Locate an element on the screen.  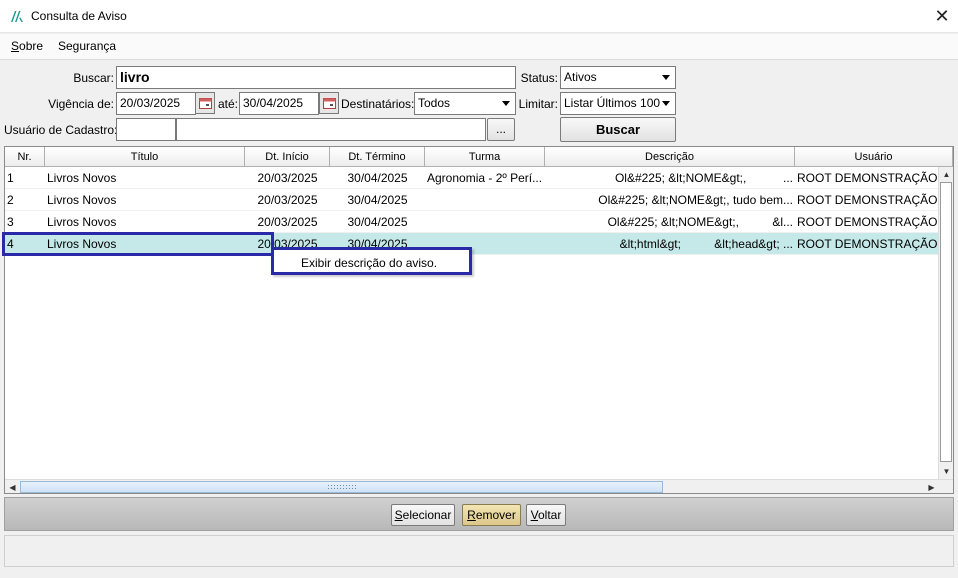
selecionar-button: Selecionar is located at coordinates (423, 515).